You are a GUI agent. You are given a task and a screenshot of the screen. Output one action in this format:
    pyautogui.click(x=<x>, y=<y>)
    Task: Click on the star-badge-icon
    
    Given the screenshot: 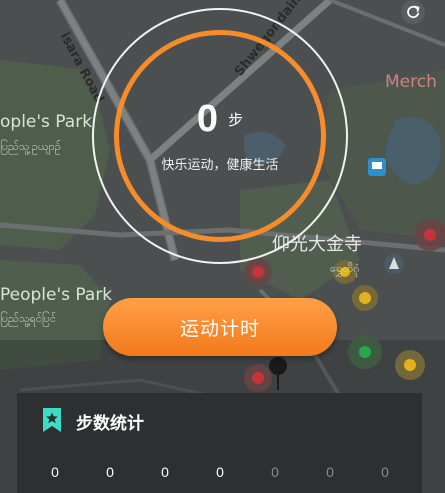 What is the action you would take?
    pyautogui.click(x=52, y=420)
    